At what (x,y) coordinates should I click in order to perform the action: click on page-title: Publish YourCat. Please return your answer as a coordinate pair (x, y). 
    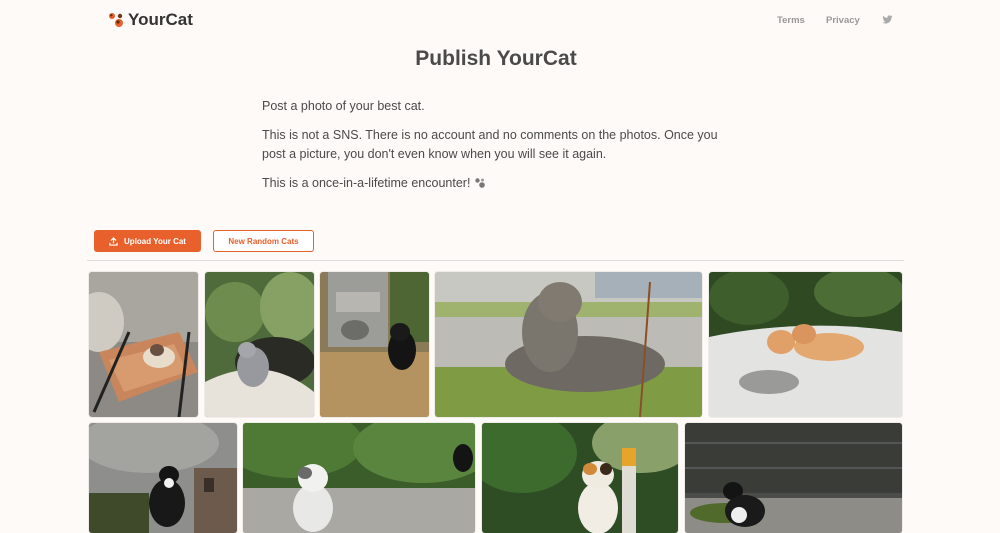
    Looking at the image, I should click on (496, 58).